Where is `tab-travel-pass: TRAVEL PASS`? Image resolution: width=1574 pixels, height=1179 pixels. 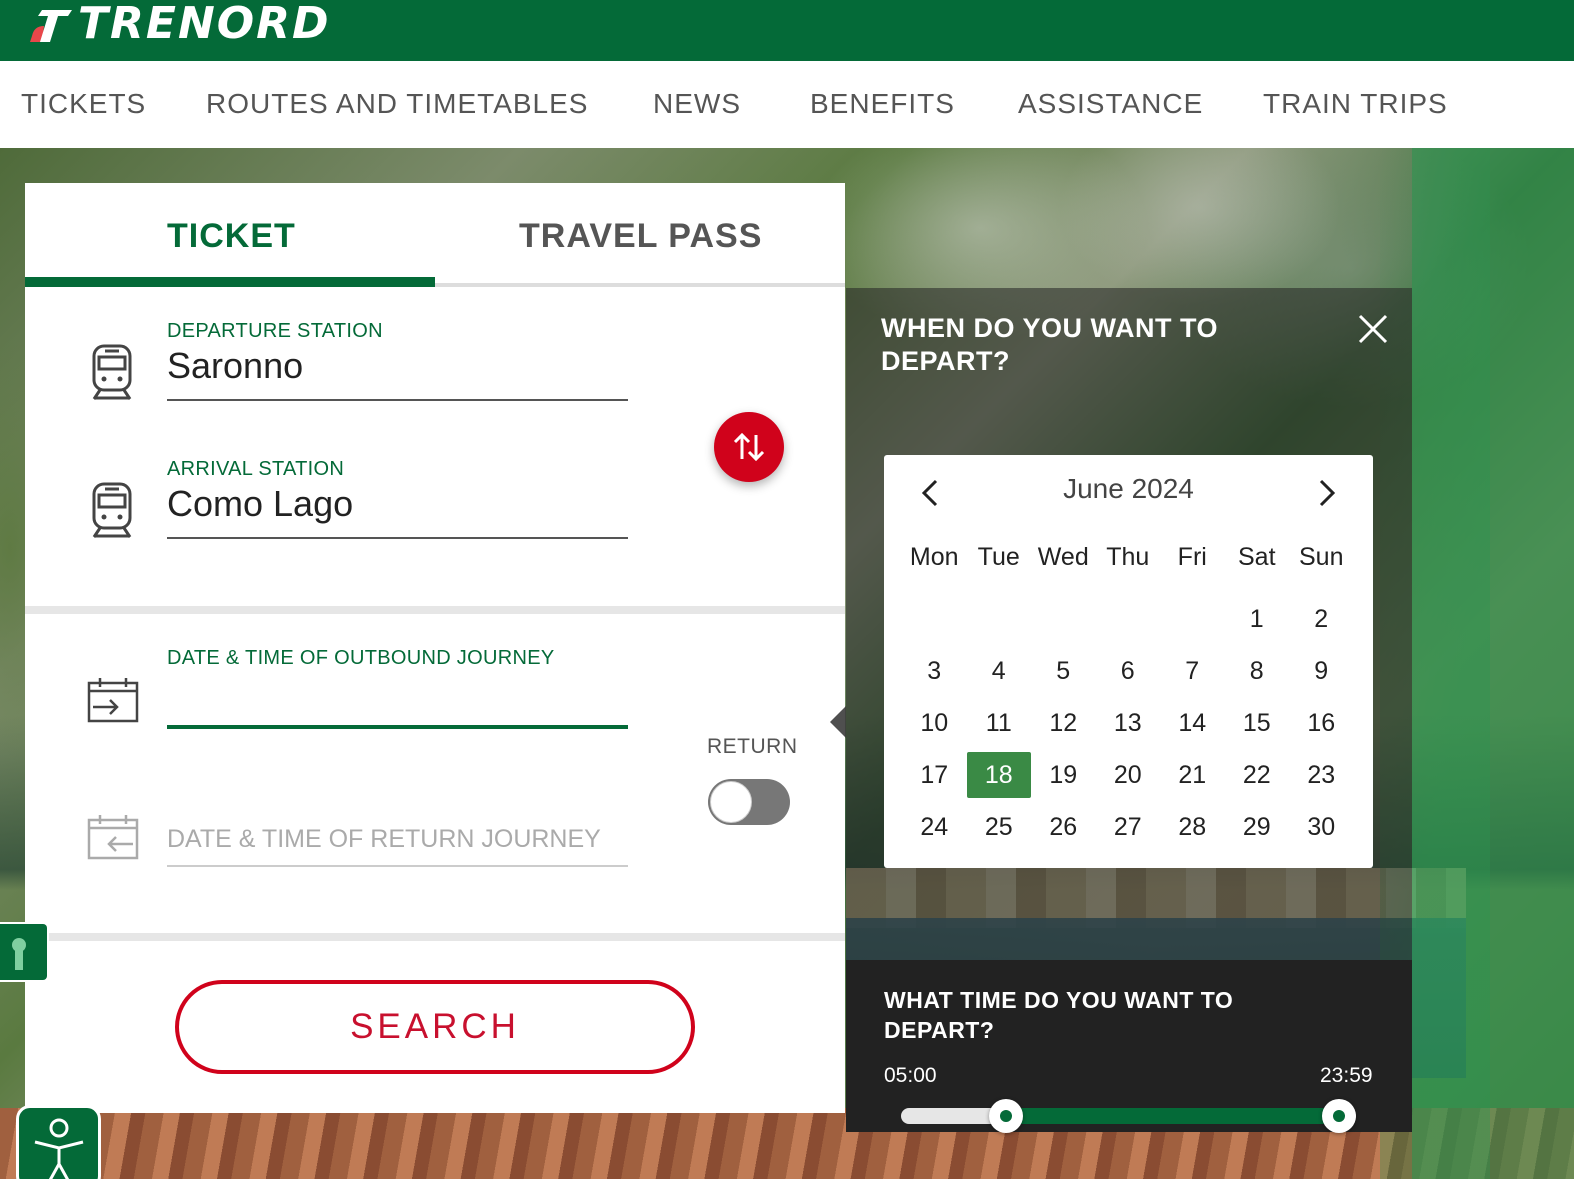 tab-travel-pass: TRAVEL PASS is located at coordinates (640, 236).